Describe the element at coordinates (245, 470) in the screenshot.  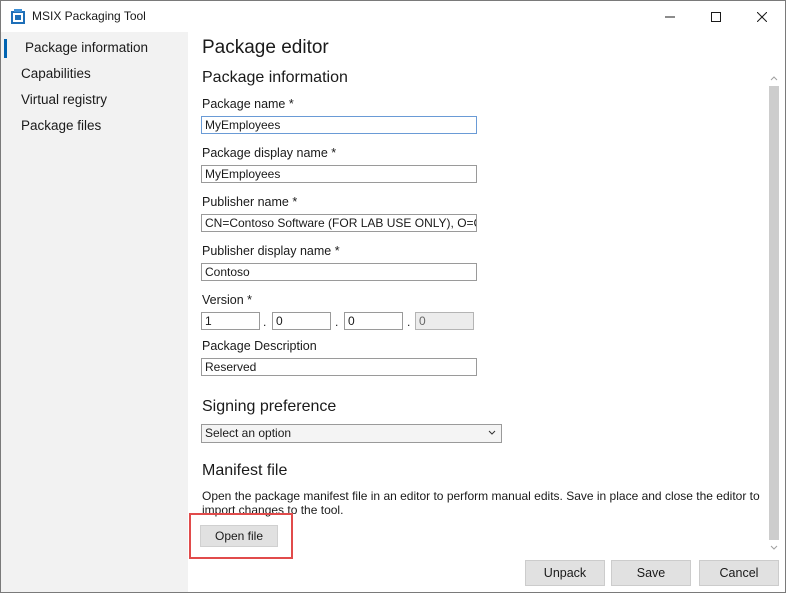
I see `section-heading-manifest-file: Manifest file` at that location.